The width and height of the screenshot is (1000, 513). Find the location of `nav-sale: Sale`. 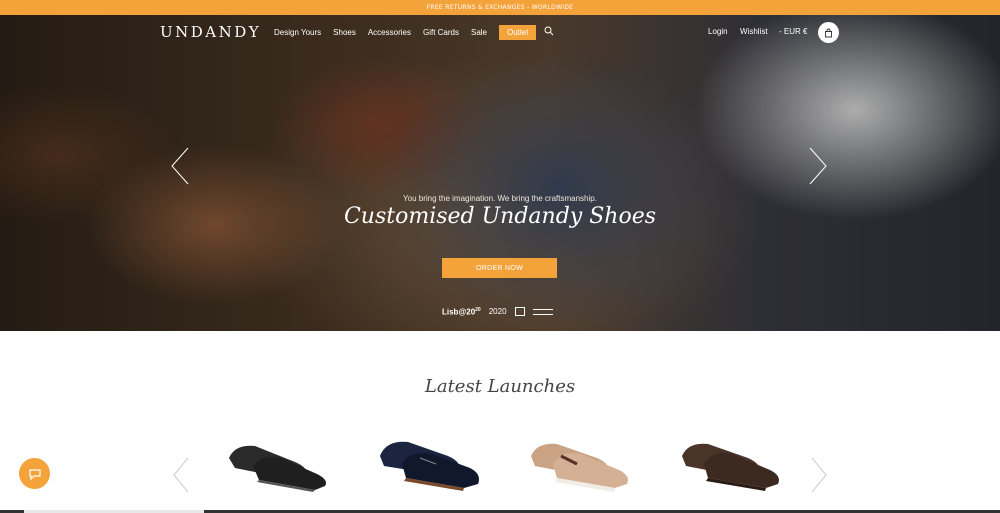

nav-sale: Sale is located at coordinates (479, 32).